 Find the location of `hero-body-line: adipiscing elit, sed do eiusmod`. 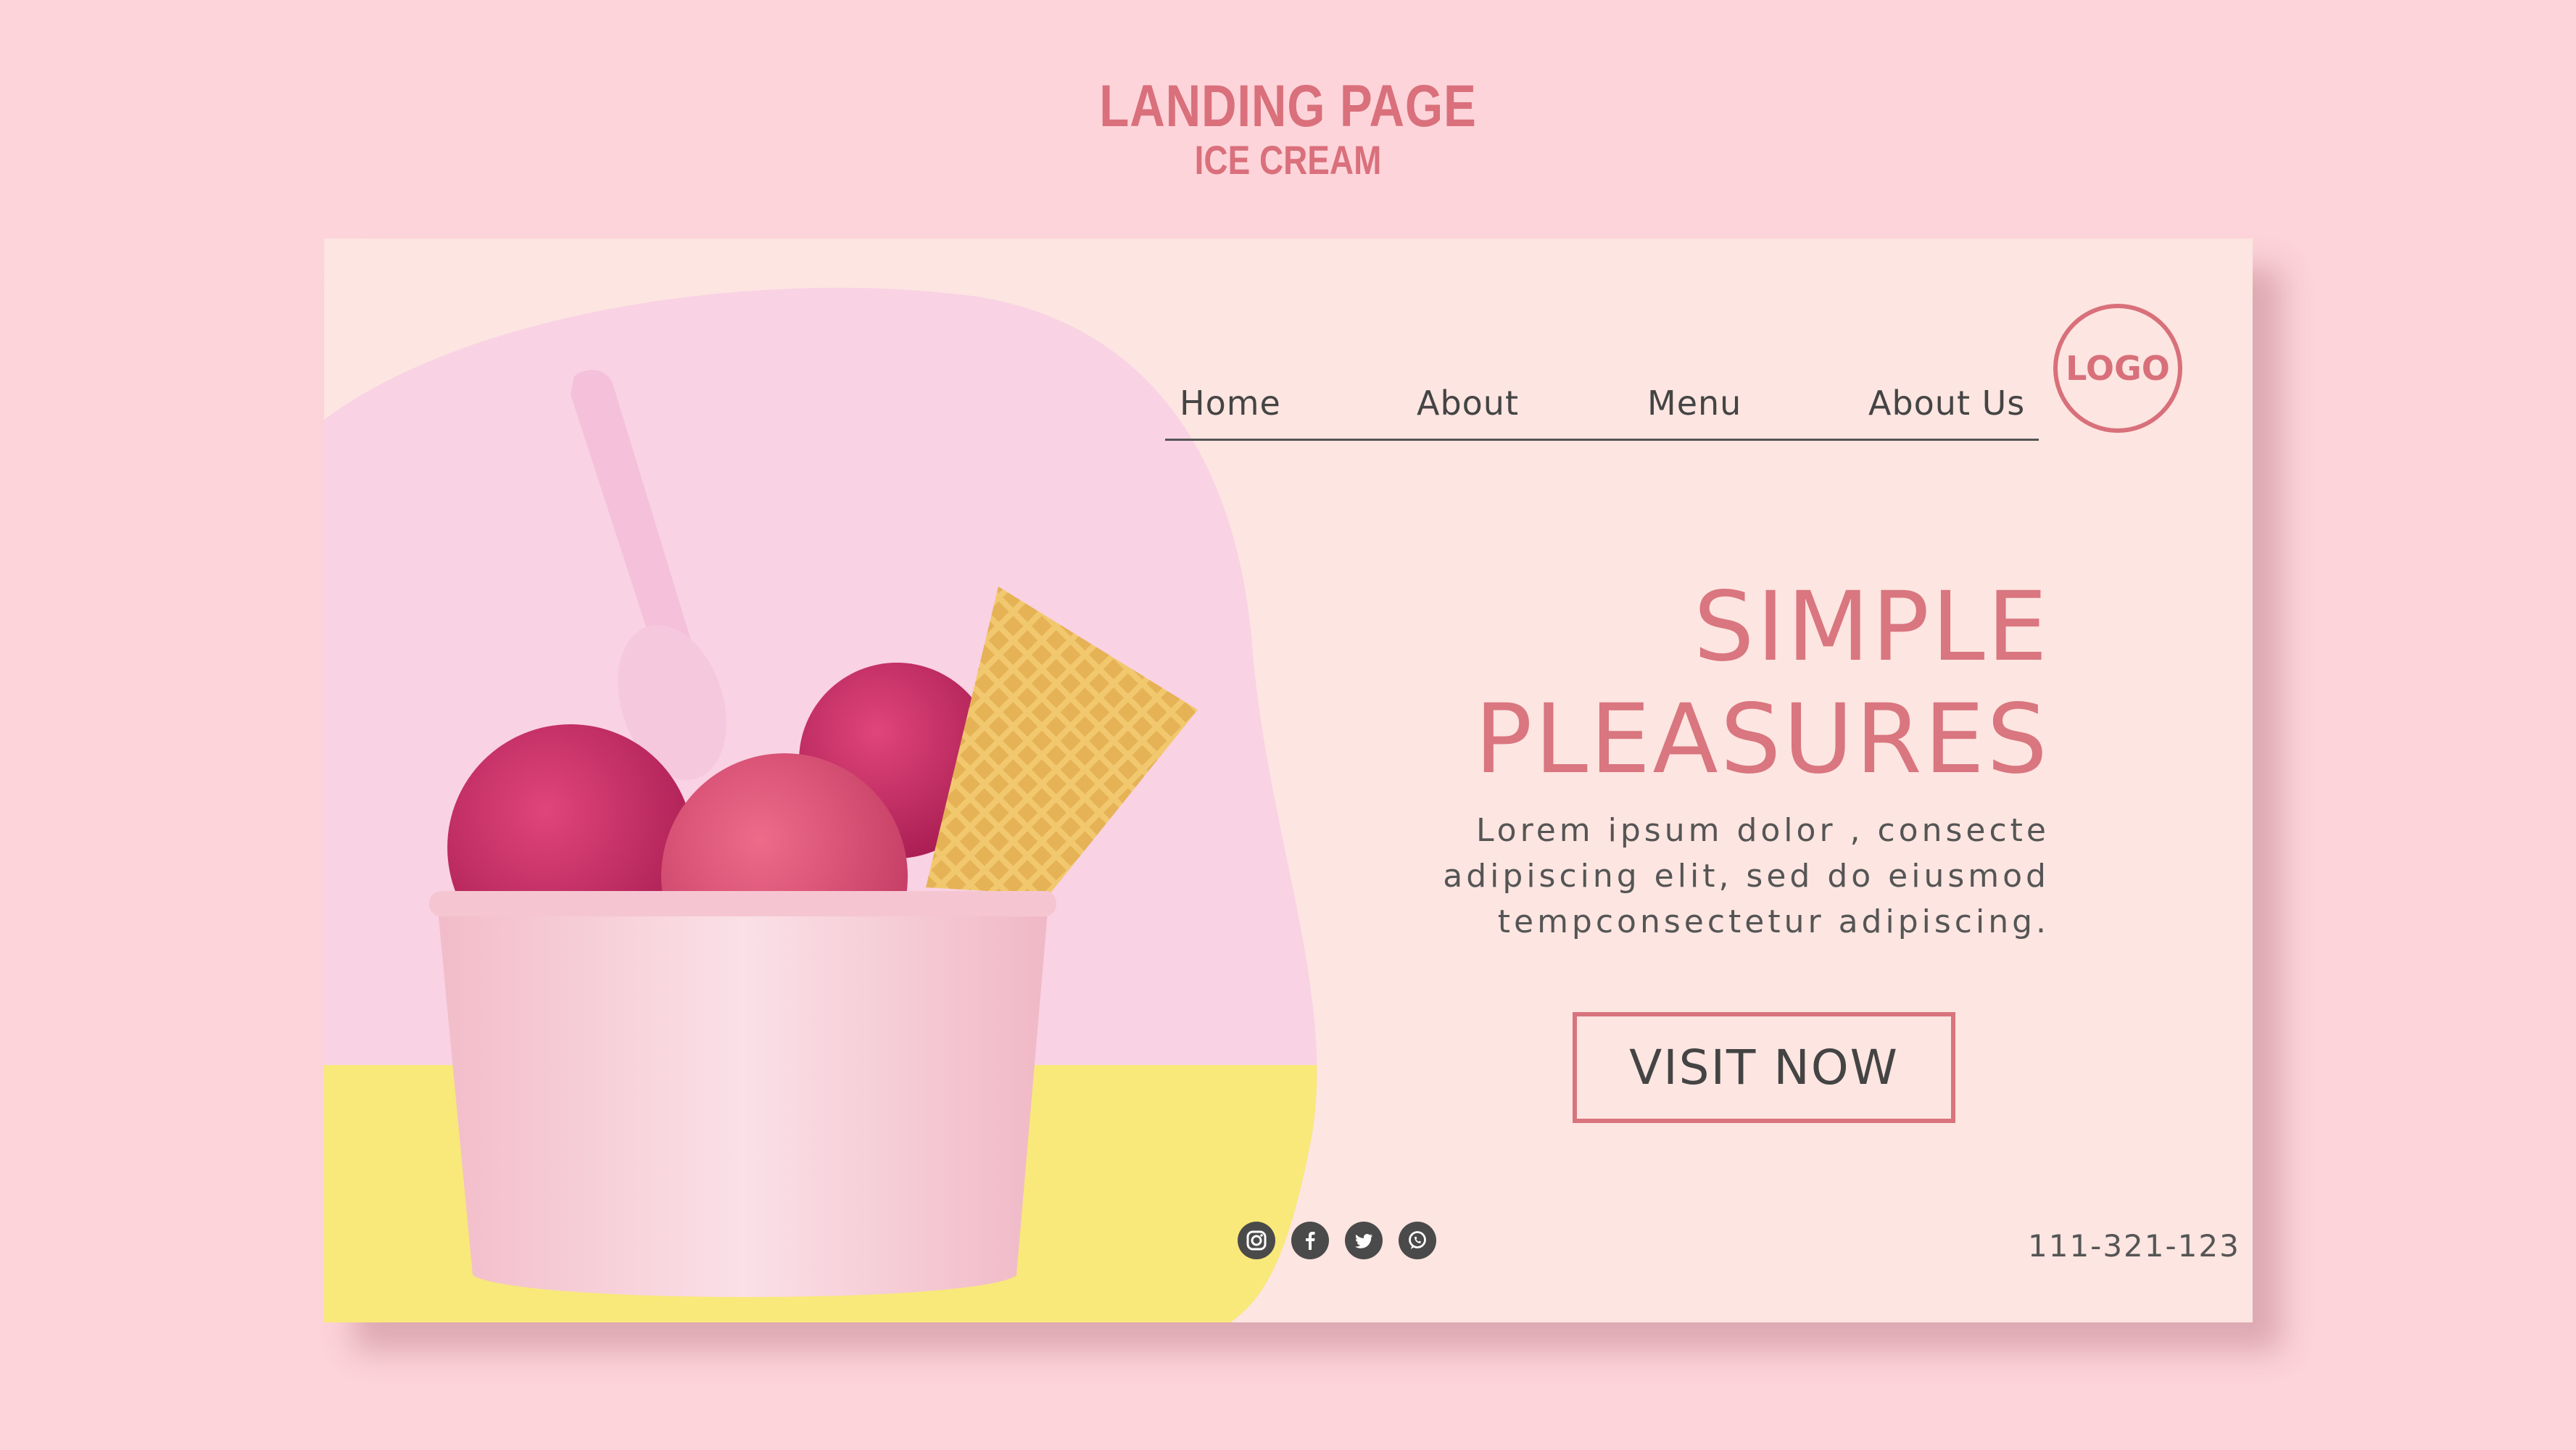

hero-body-line: adipiscing elit, sed do eiusmod is located at coordinates (1746, 876).